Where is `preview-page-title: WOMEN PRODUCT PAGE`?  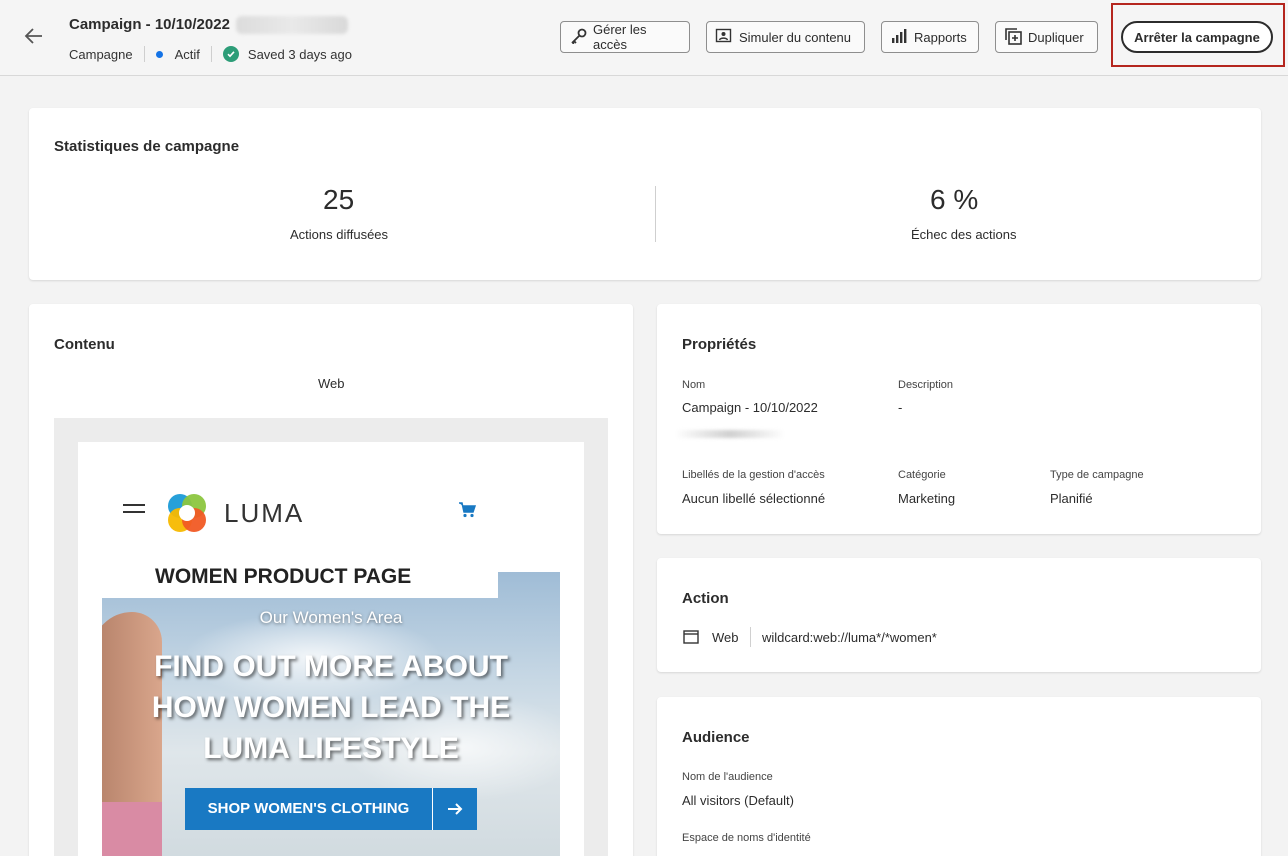
preview-page-title: WOMEN PRODUCT PAGE is located at coordinates (283, 576).